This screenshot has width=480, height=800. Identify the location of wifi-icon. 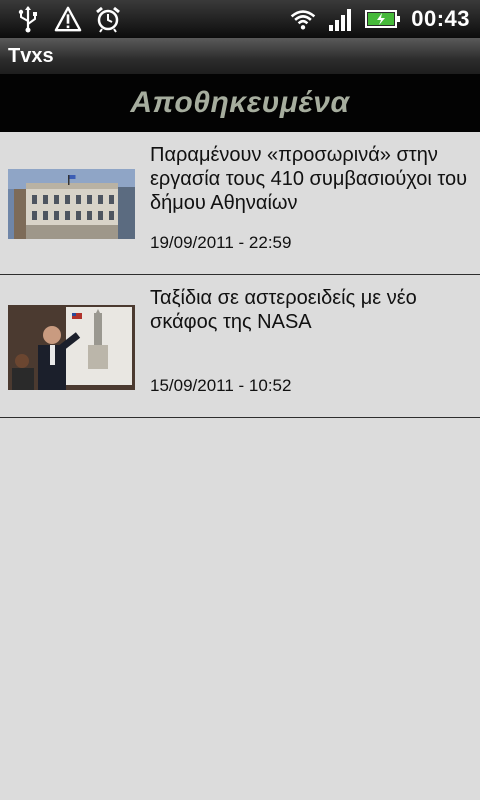
(303, 19).